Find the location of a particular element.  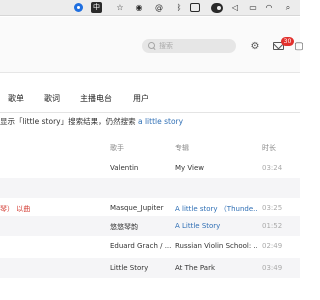

duration-cell: 03:25 is located at coordinates (272, 208).